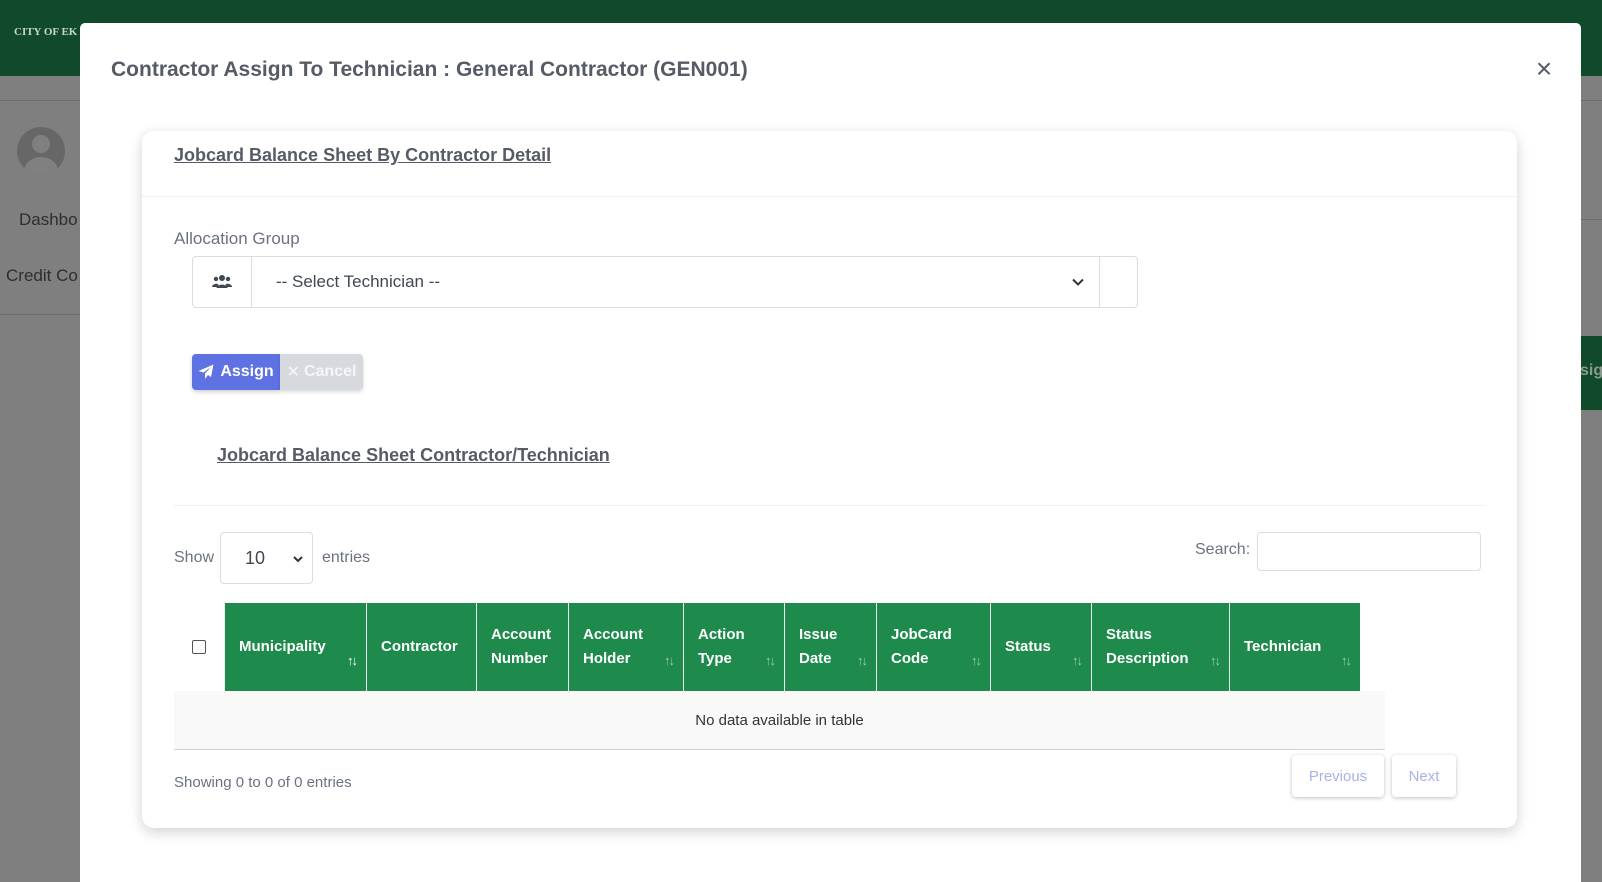  Describe the element at coordinates (1424, 776) in the screenshot. I see `next-page-button: Next` at that location.